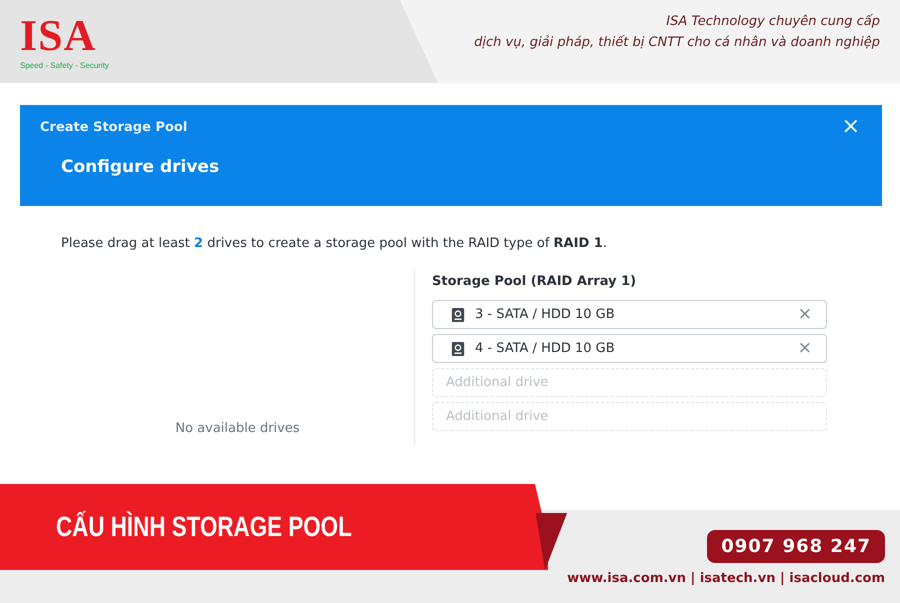  Describe the element at coordinates (64, 65) in the screenshot. I see `tagline: Speed - Safety - Security` at that location.